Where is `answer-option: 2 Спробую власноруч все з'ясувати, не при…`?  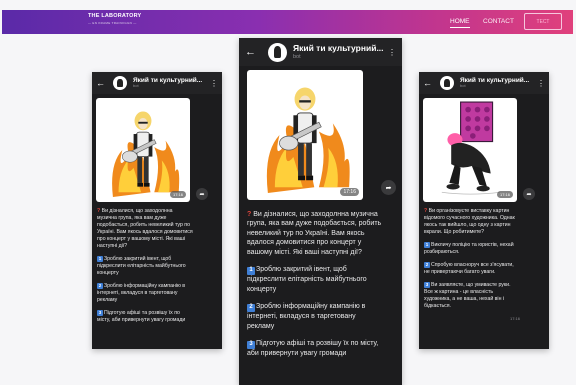
answer-option: 2 Спробую власноруч все з'ясувати, не при… is located at coordinates (469, 269).